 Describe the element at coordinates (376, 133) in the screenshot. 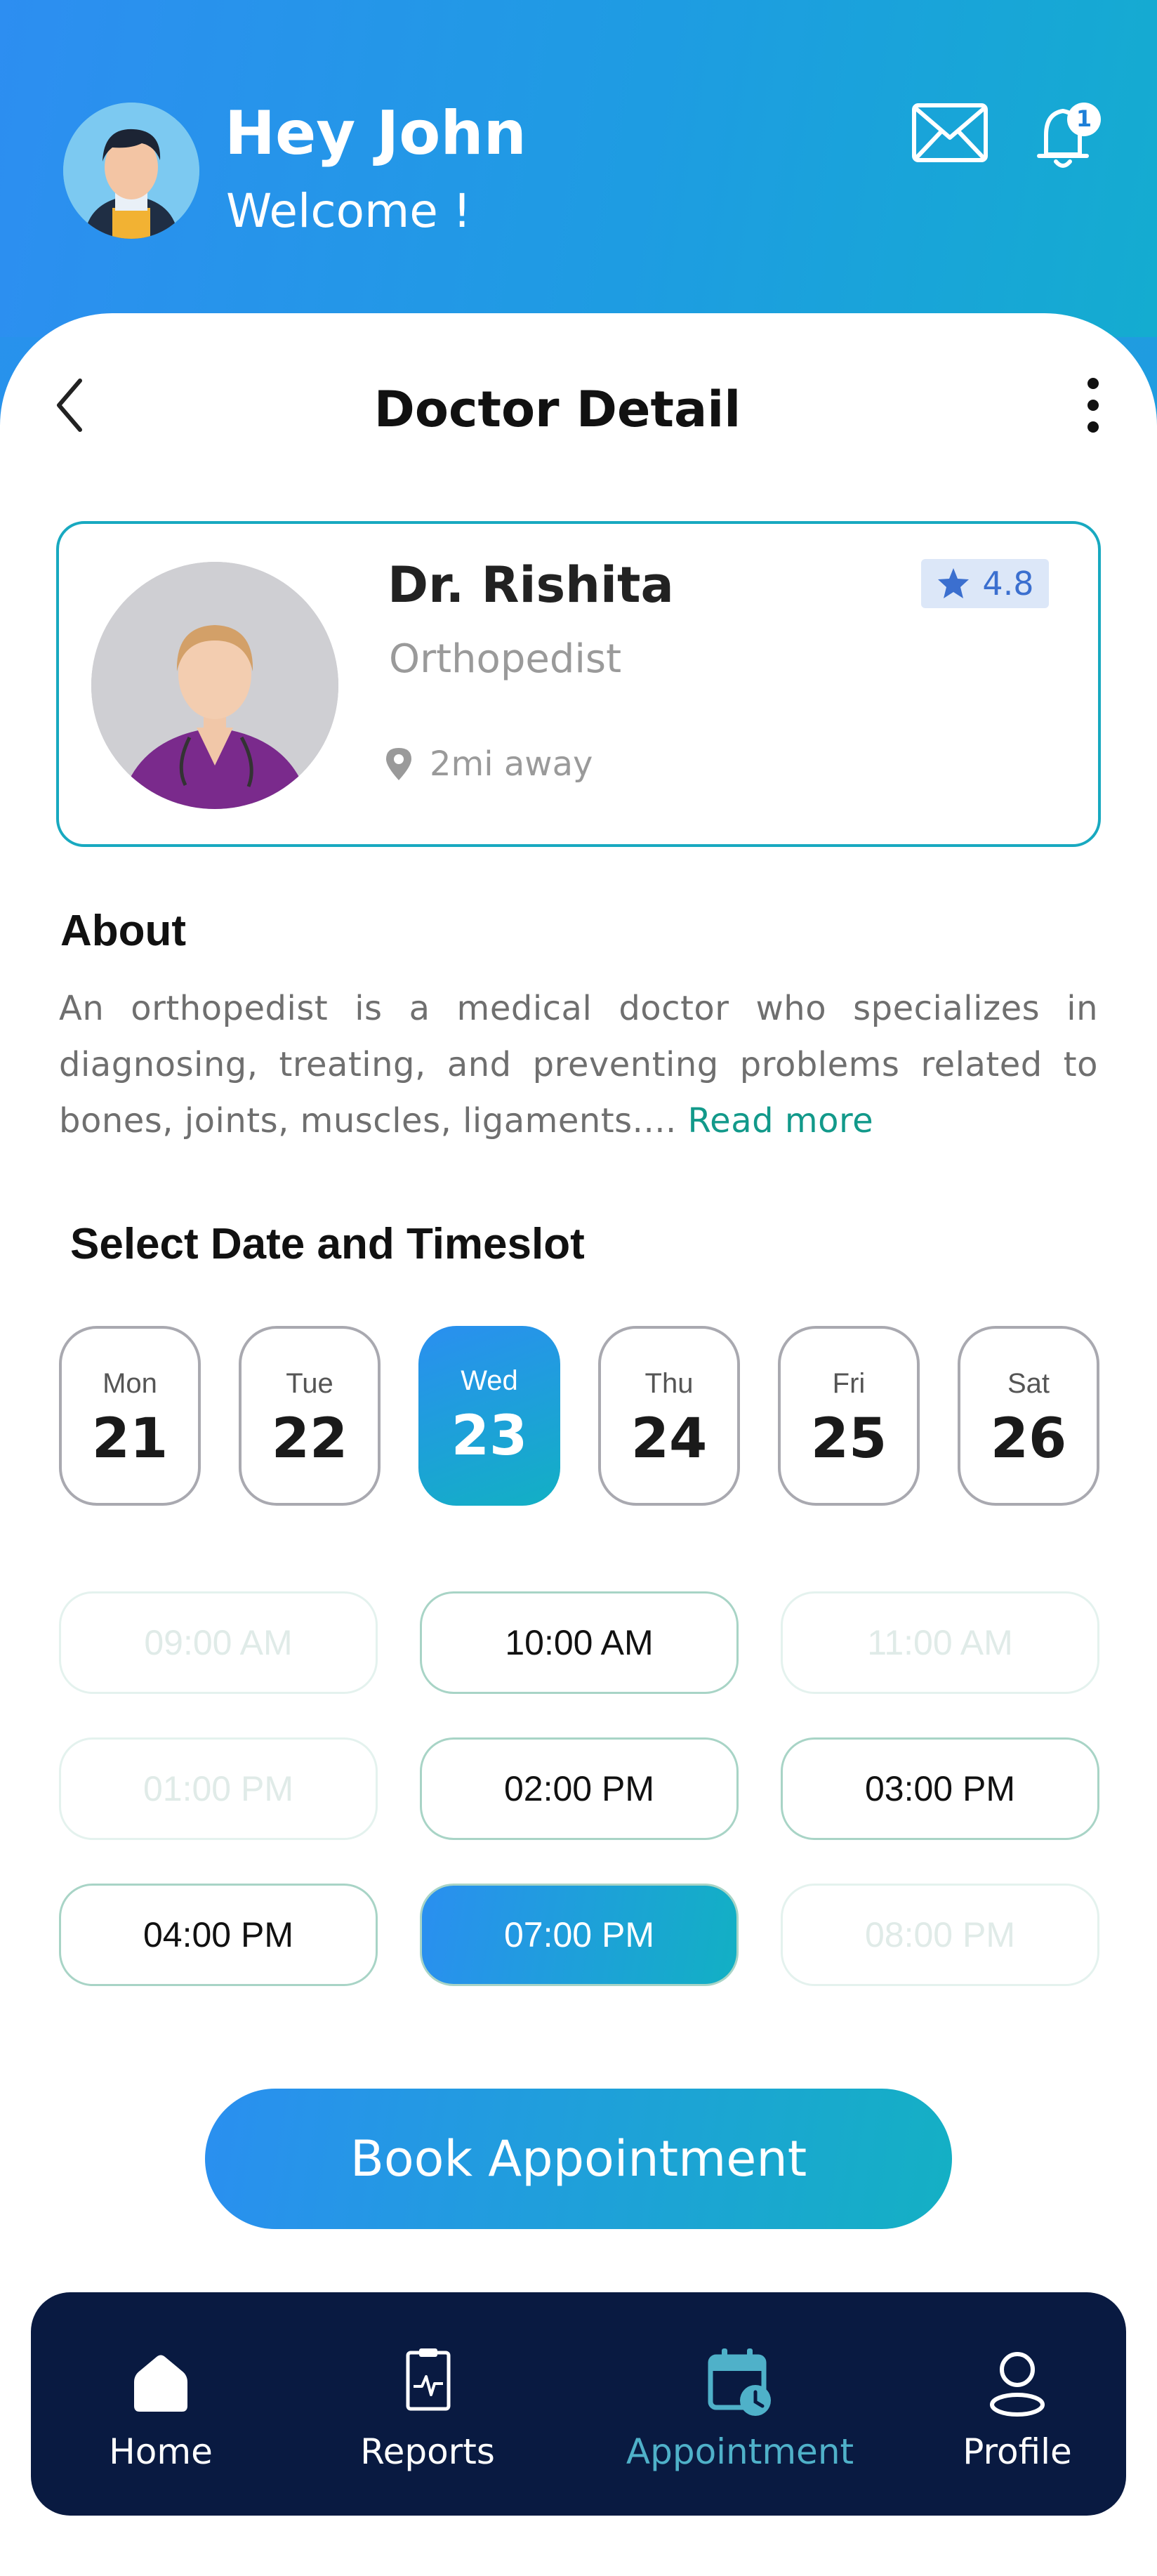

I see `greeting-title: Hey John` at that location.